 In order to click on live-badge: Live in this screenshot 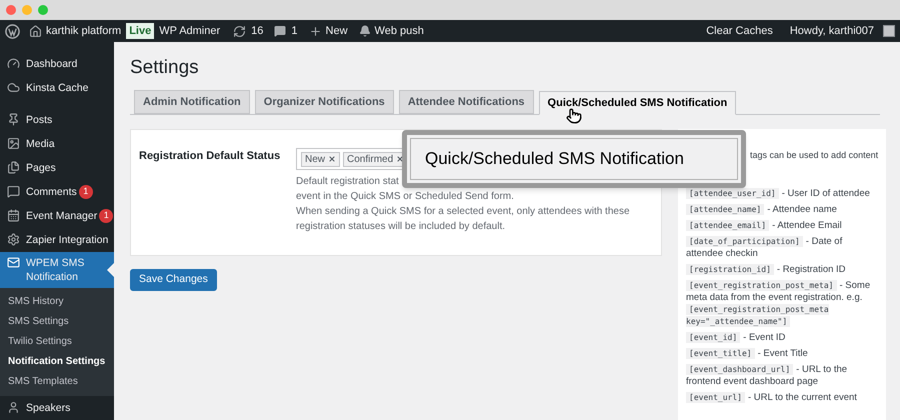, I will do `click(140, 31)`.